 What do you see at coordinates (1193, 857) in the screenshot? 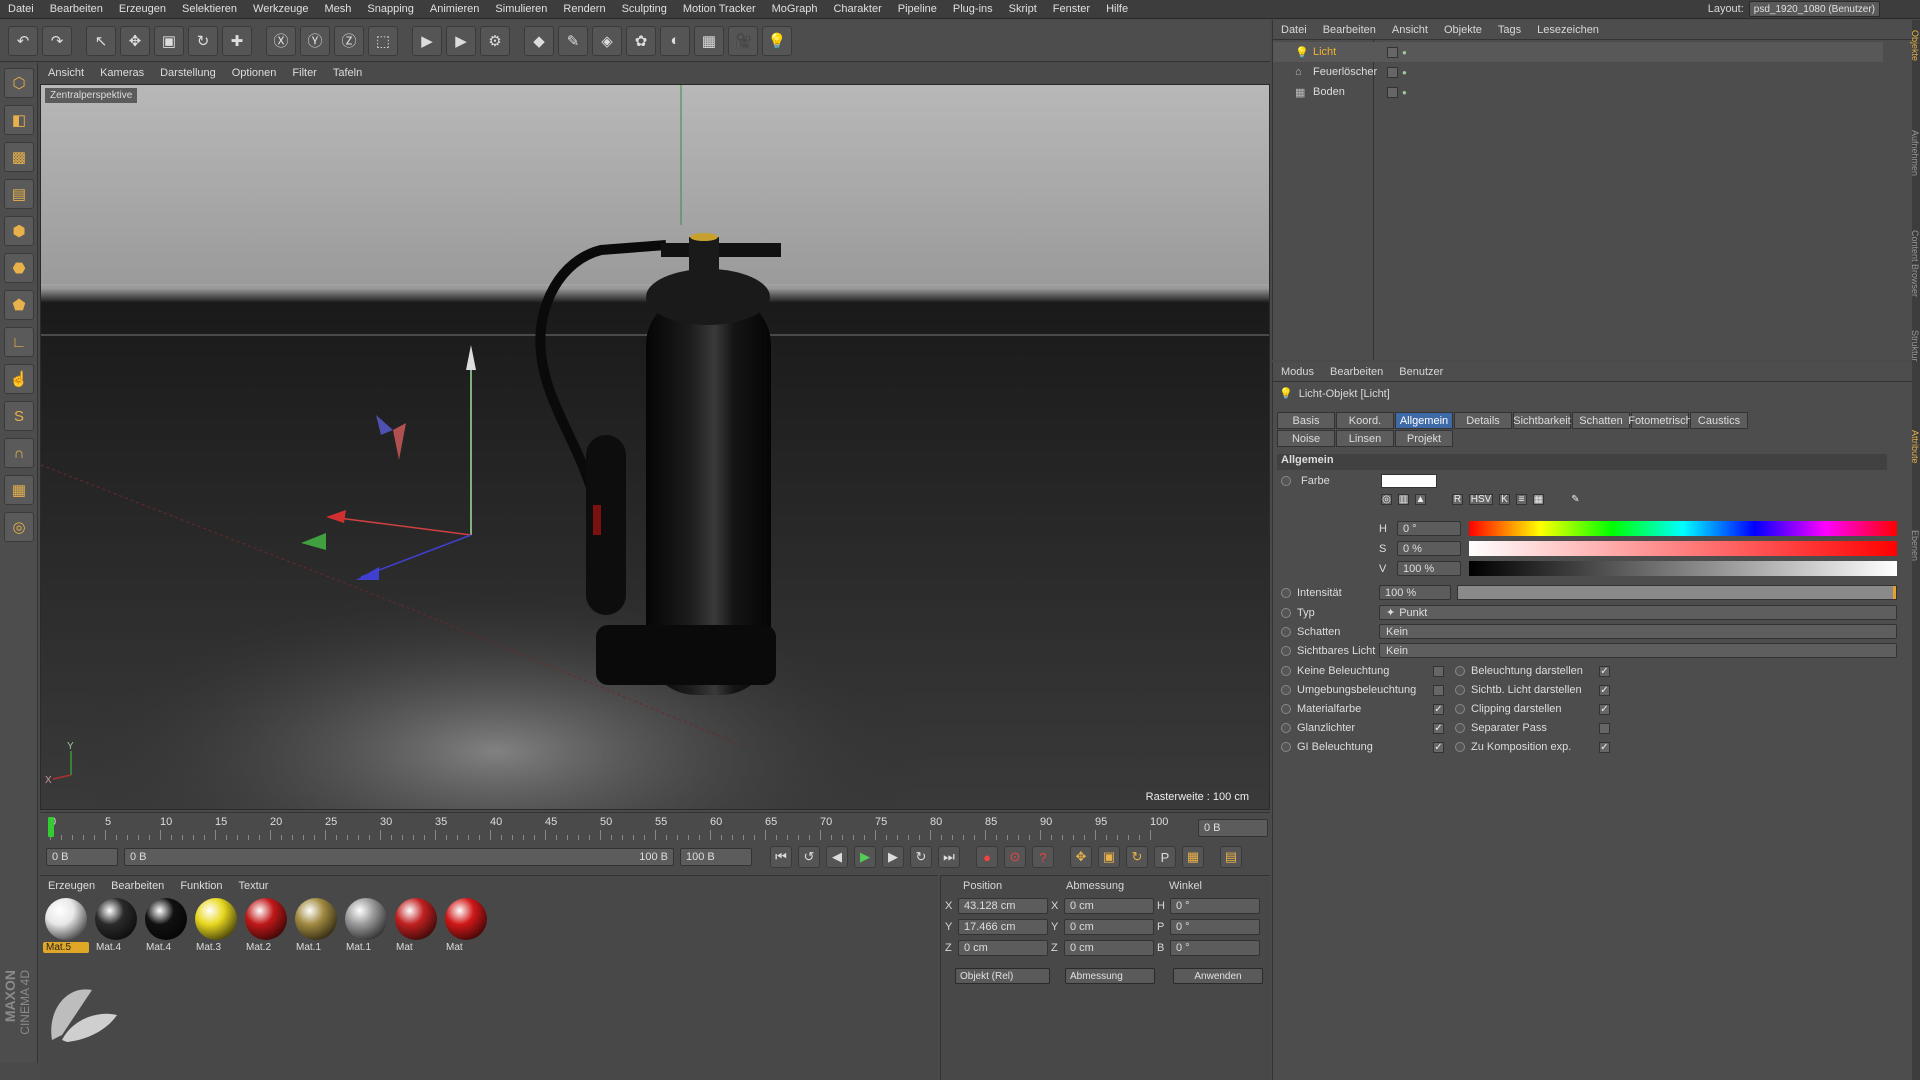
I see `key-pla-icon: ▦` at bounding box center [1193, 857].